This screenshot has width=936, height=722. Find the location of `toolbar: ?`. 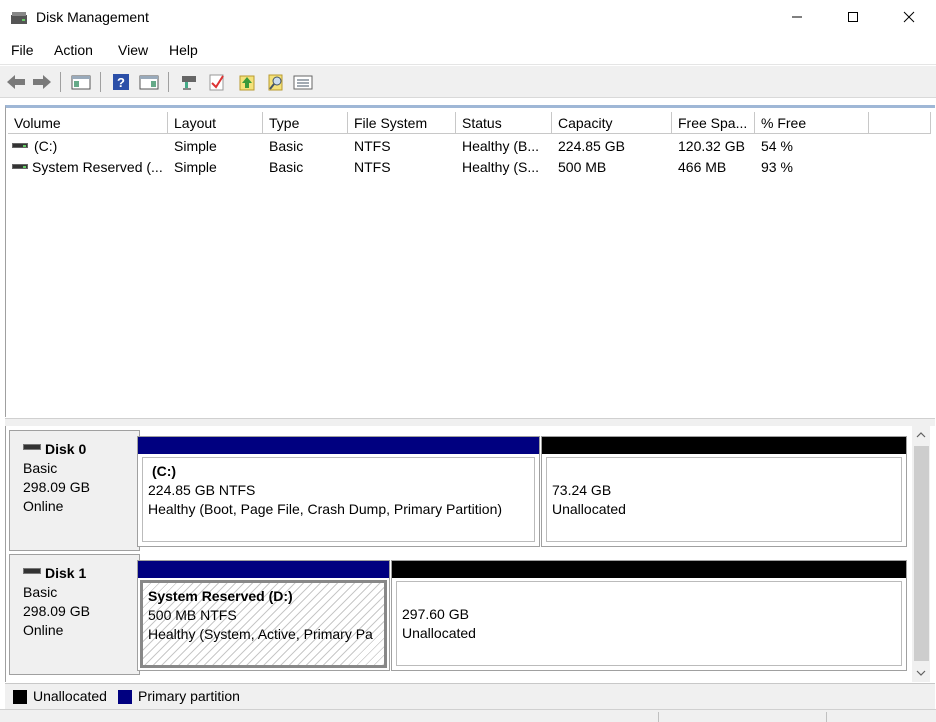

toolbar: ? is located at coordinates (468, 82).